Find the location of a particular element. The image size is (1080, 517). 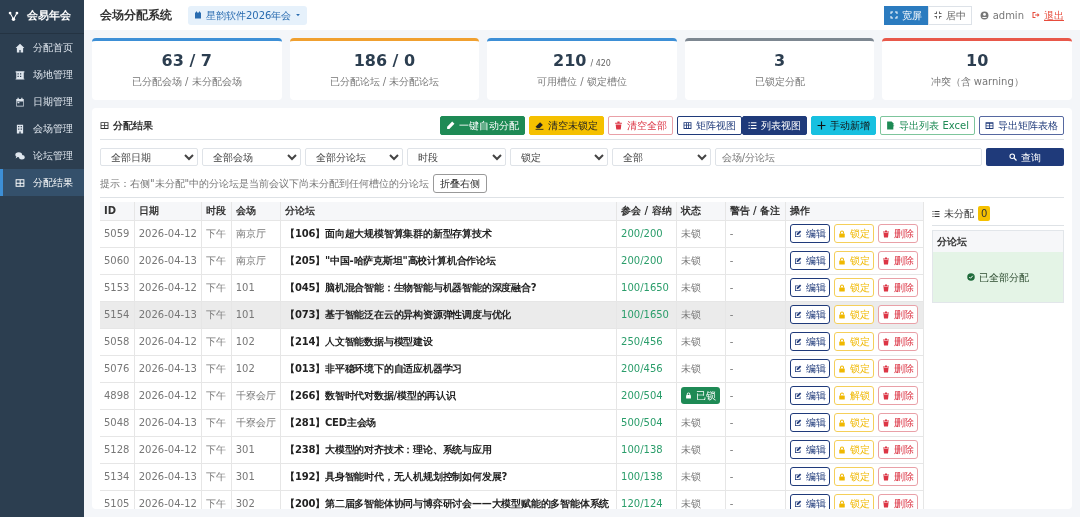

plus-icon is located at coordinates (822, 125).